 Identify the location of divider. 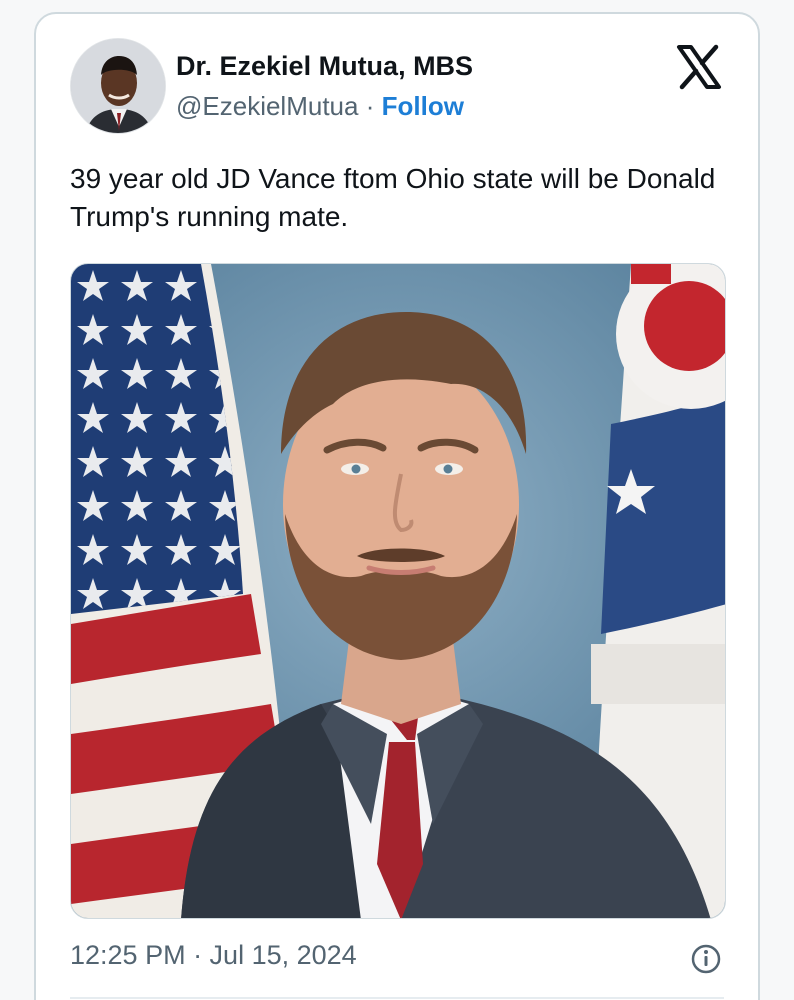
(397, 998).